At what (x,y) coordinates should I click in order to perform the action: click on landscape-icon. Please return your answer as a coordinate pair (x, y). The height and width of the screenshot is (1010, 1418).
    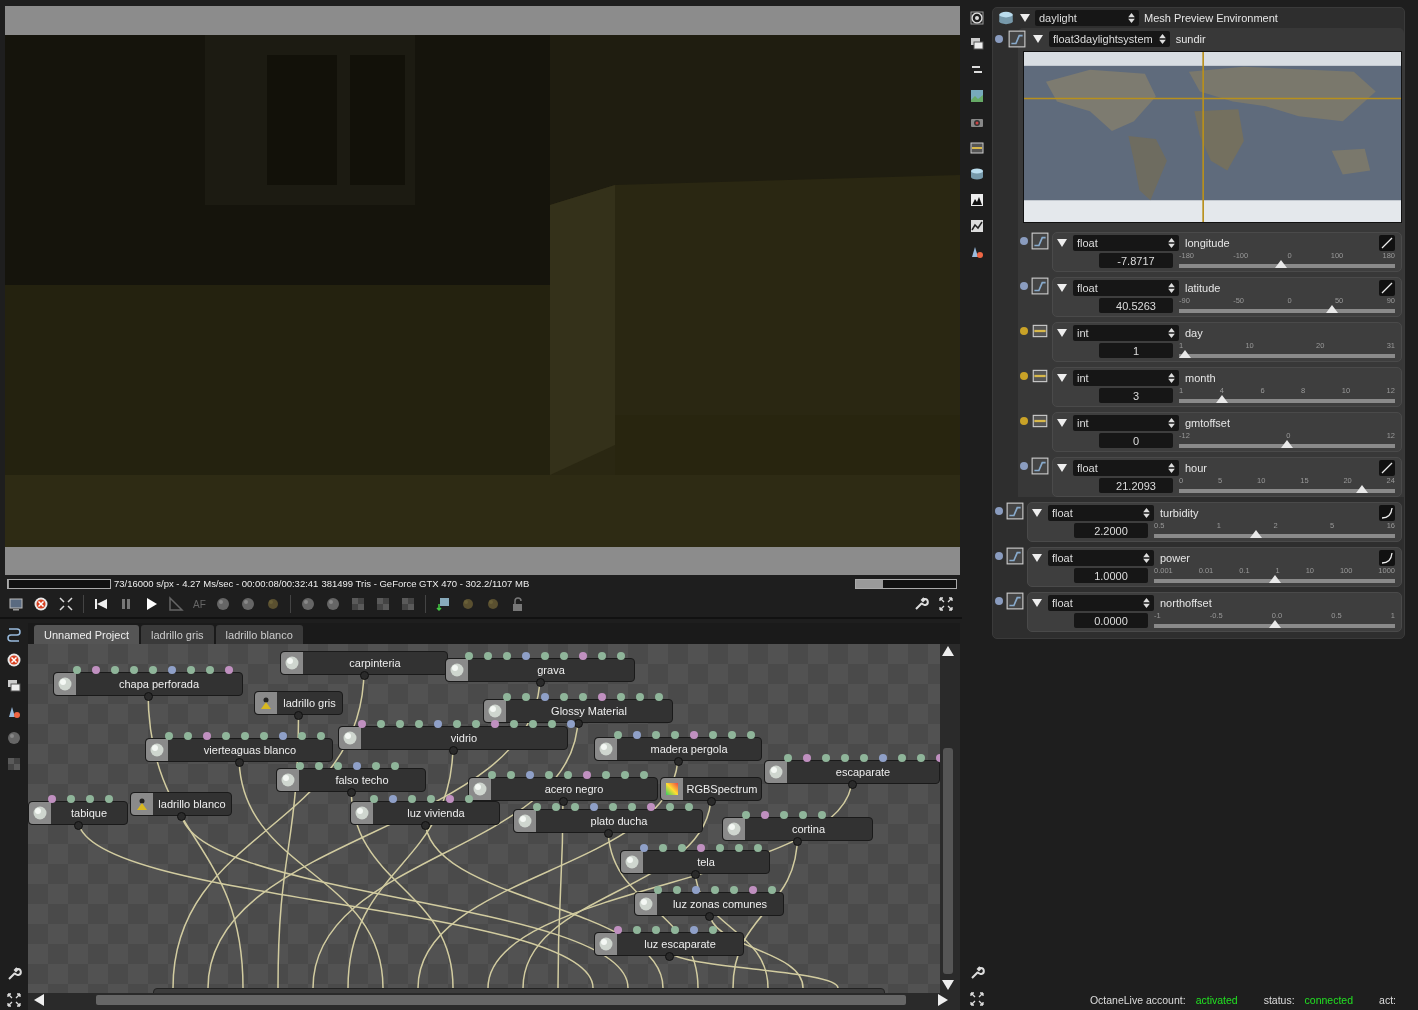
    Looking at the image, I should click on (977, 96).